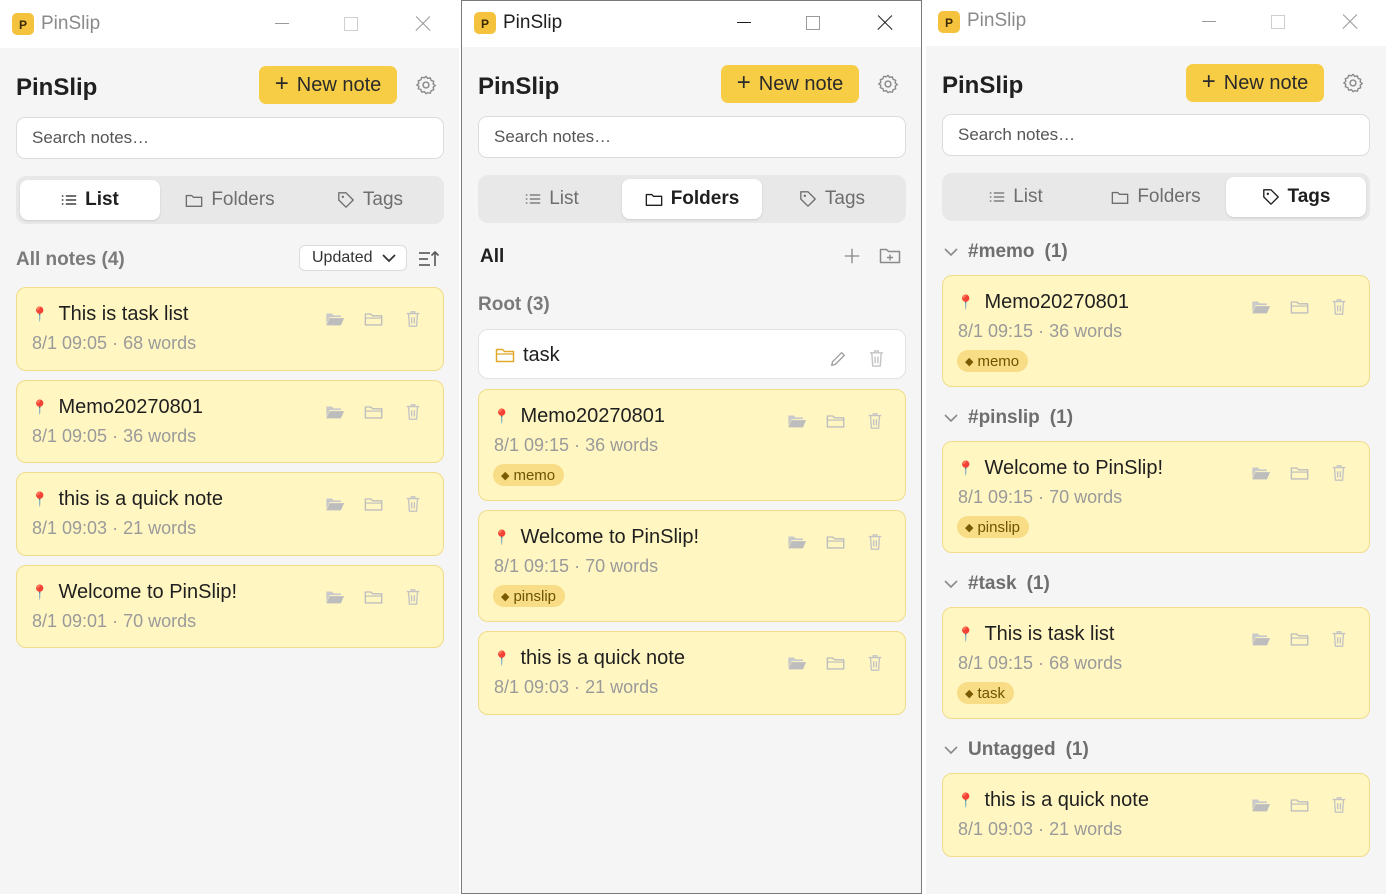 The image size is (1386, 894). I want to click on note-card: 📍 Memo20270801 8/1 09:05 · 36 words, so click(230, 421).